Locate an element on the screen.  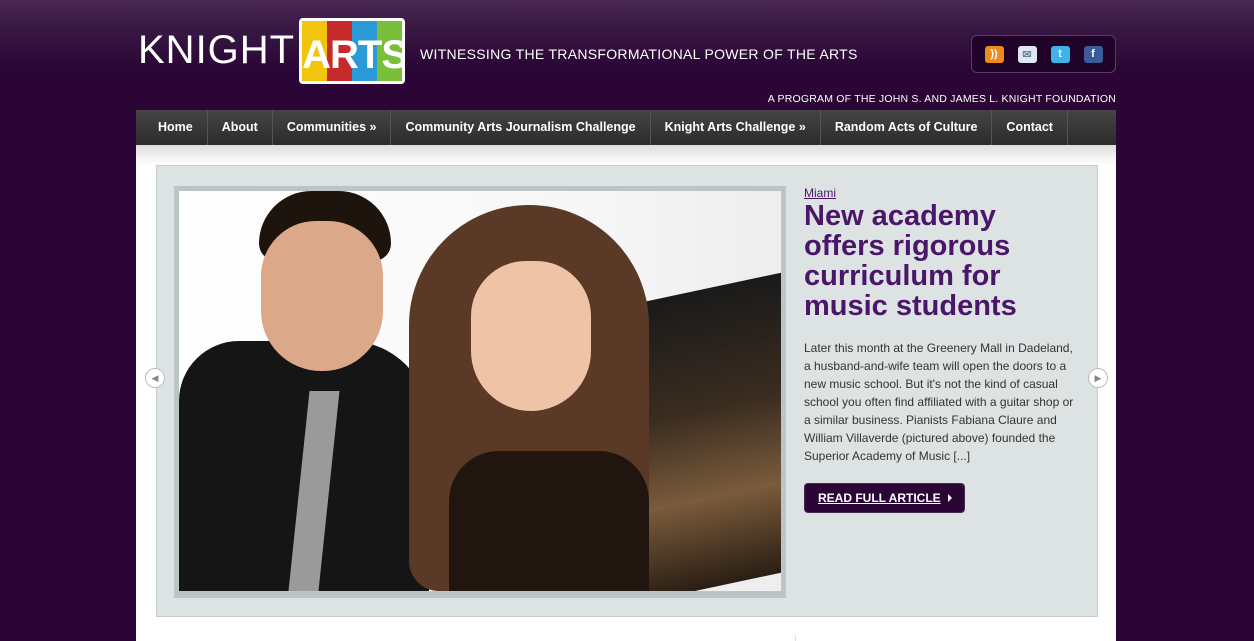
nav-home: Home is located at coordinates (176, 127).